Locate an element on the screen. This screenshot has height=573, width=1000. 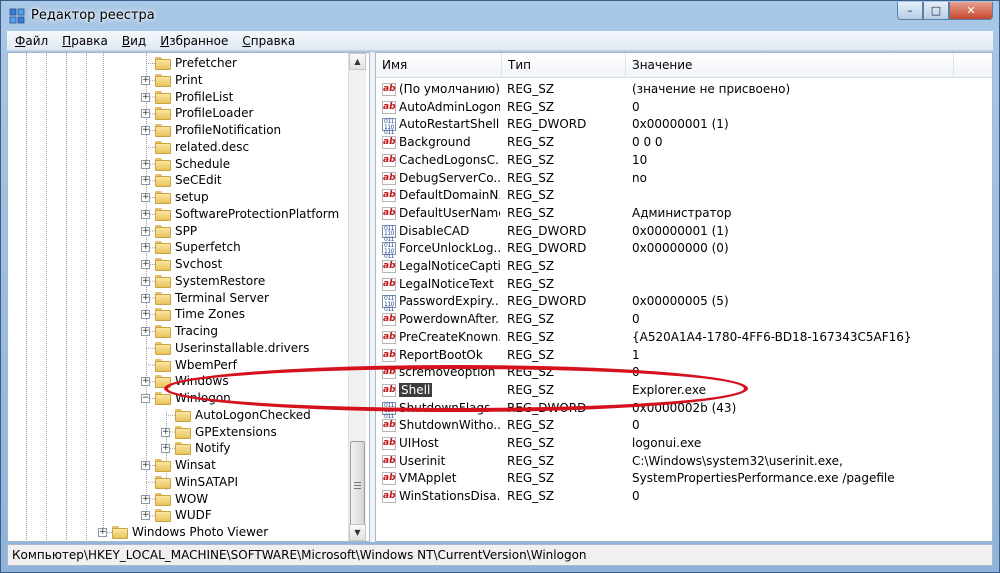
maximize-button: □ is located at coordinates (936, 11).